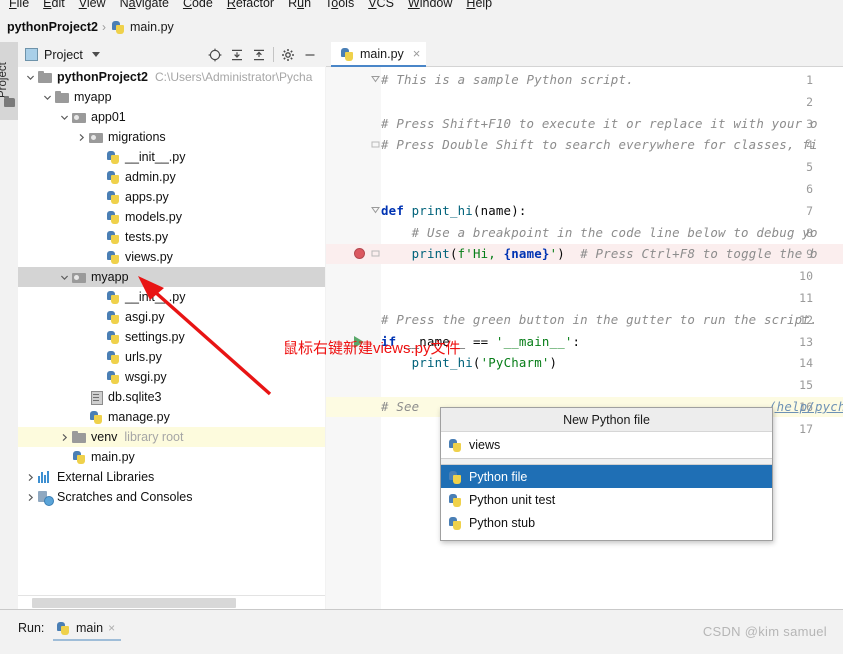 The width and height of the screenshot is (843, 654). I want to click on tab-main-py: main.py ×, so click(379, 54).